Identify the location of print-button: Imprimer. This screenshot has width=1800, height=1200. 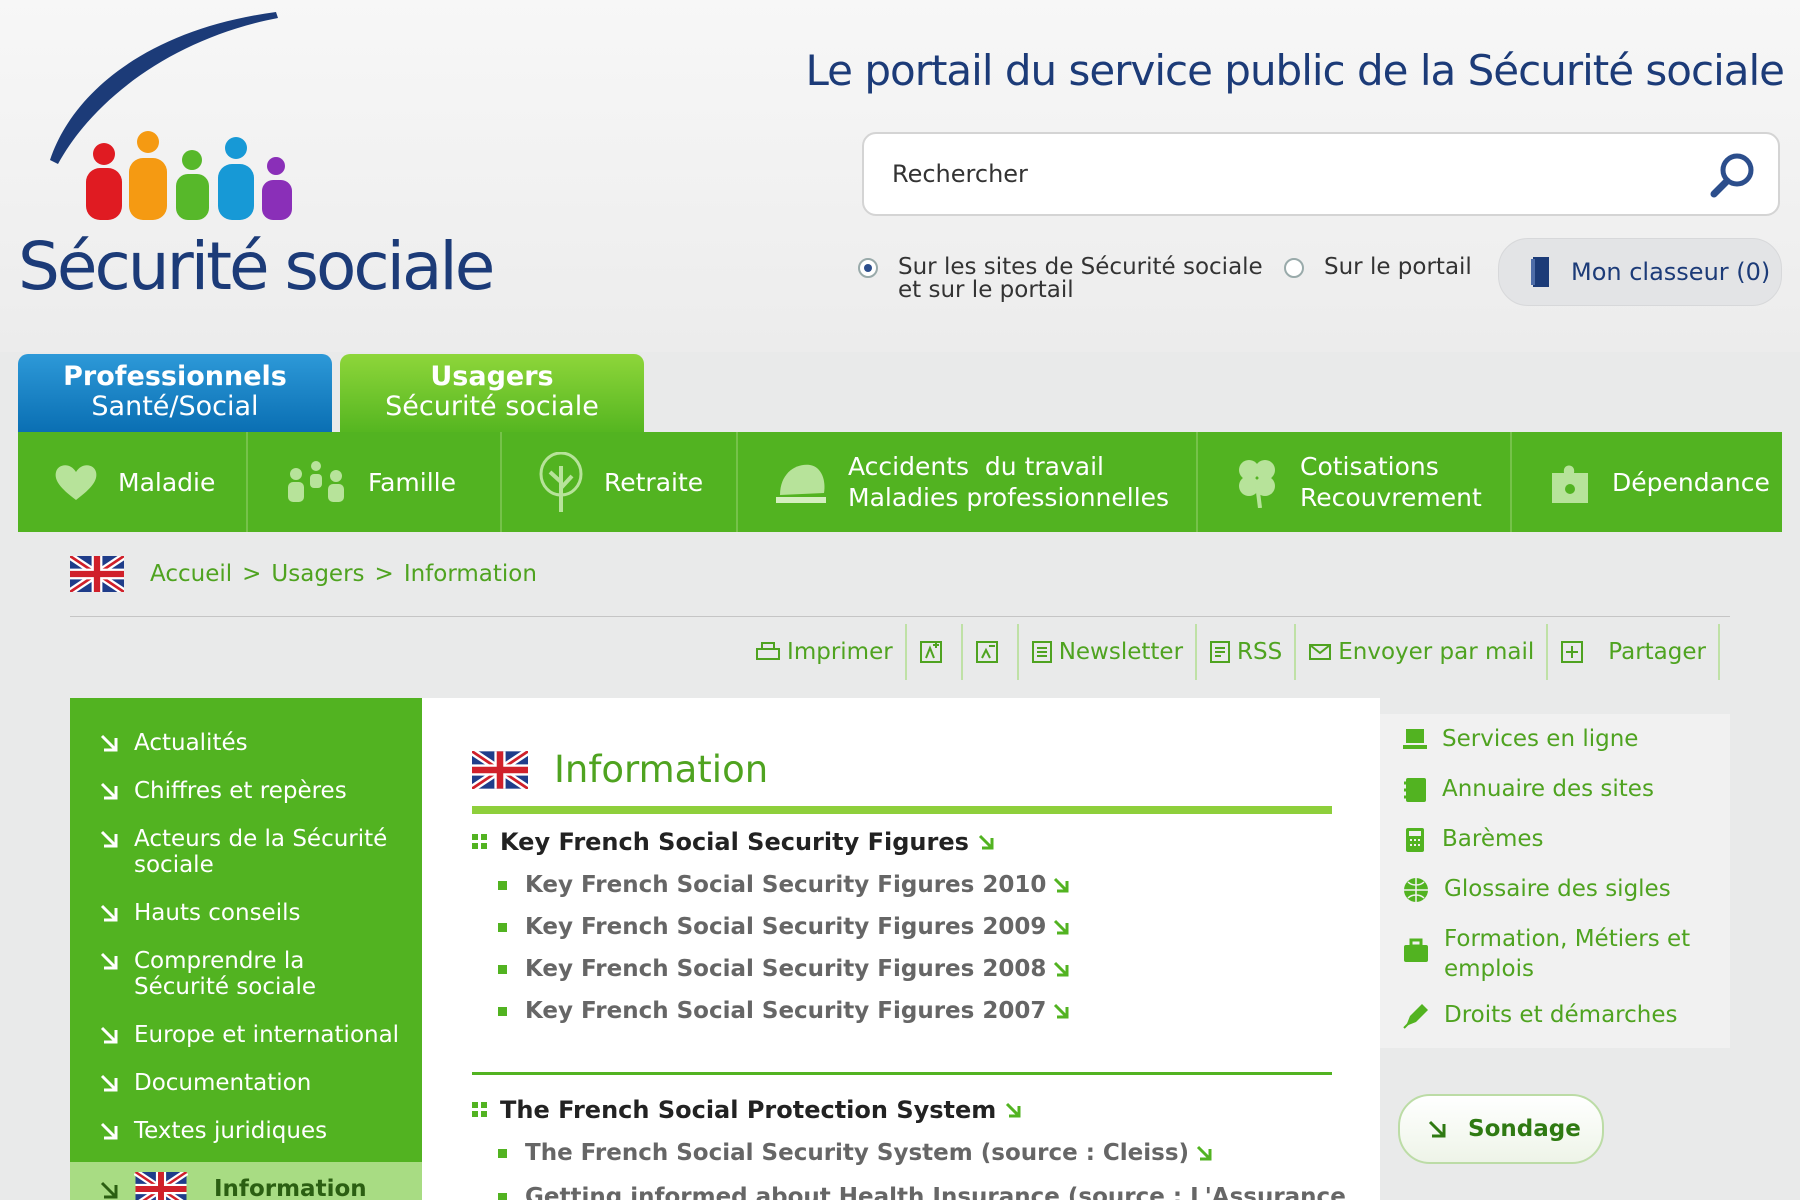
(825, 652).